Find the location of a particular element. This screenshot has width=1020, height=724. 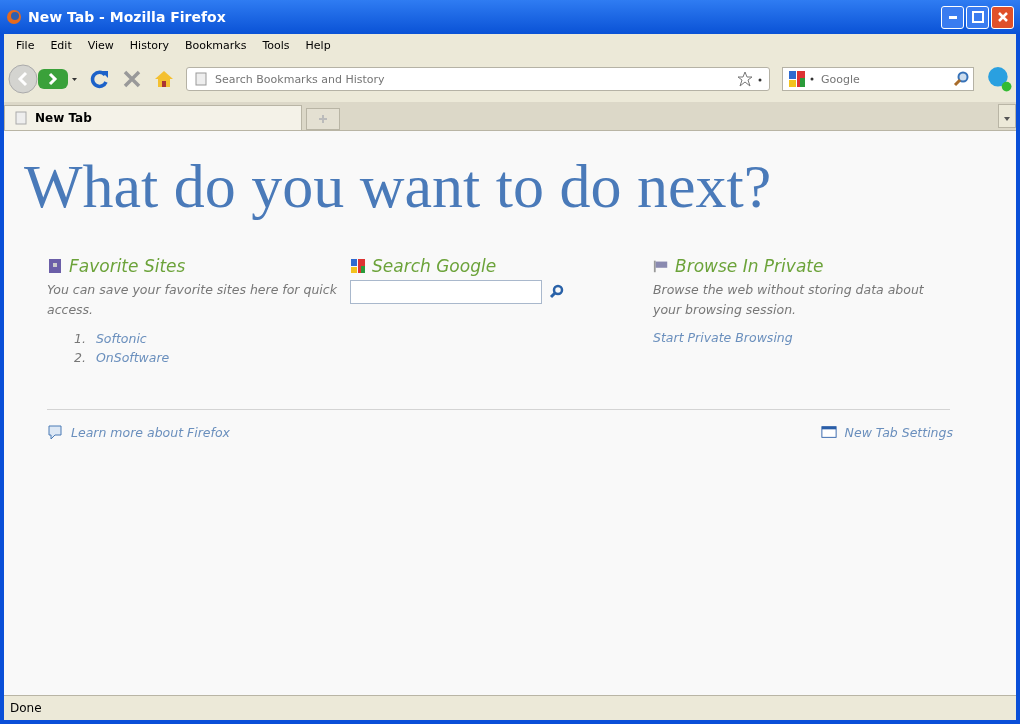

caret-icon is located at coordinates (1007, 118).